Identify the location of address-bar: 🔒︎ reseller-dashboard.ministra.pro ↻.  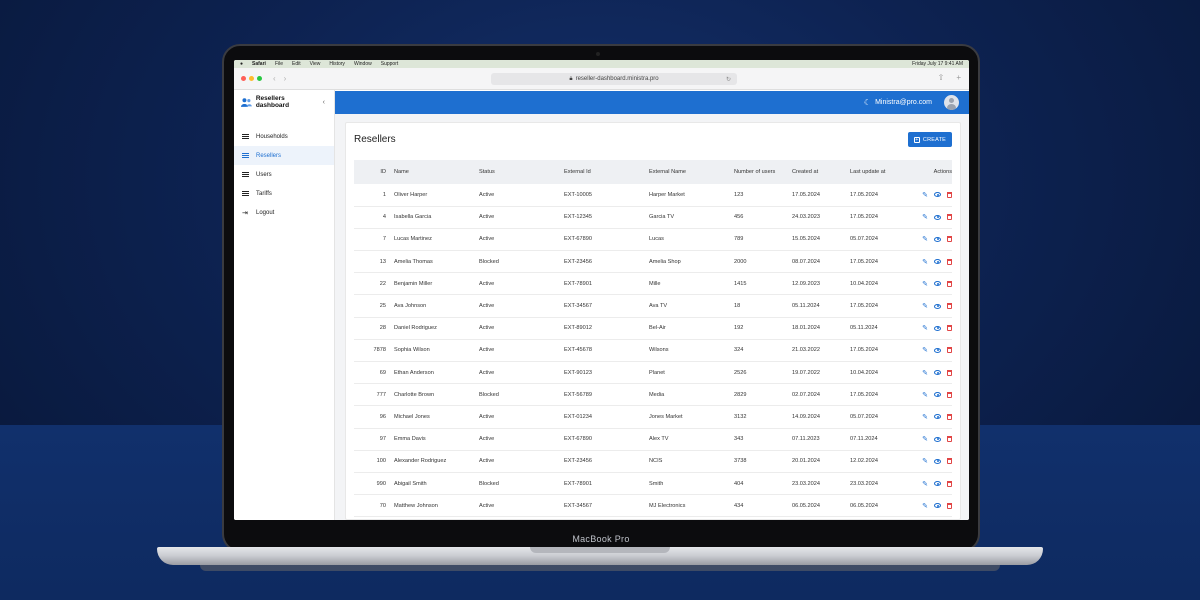
(614, 79).